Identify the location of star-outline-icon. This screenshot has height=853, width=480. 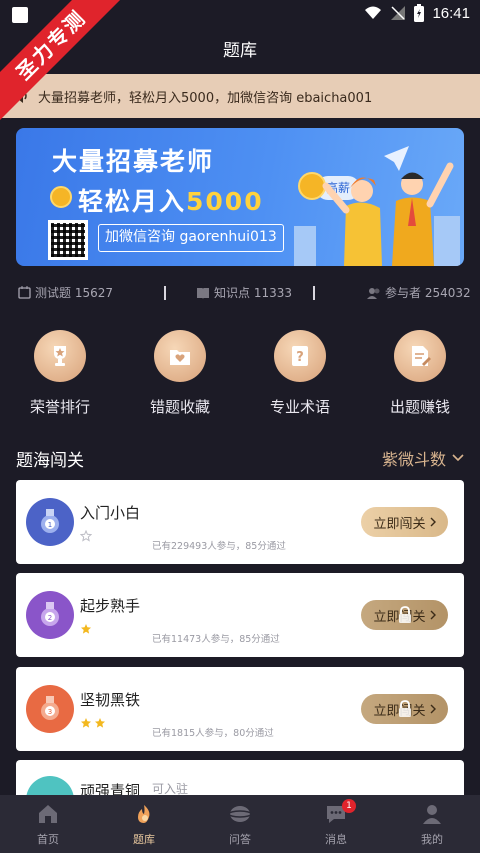
(86, 536).